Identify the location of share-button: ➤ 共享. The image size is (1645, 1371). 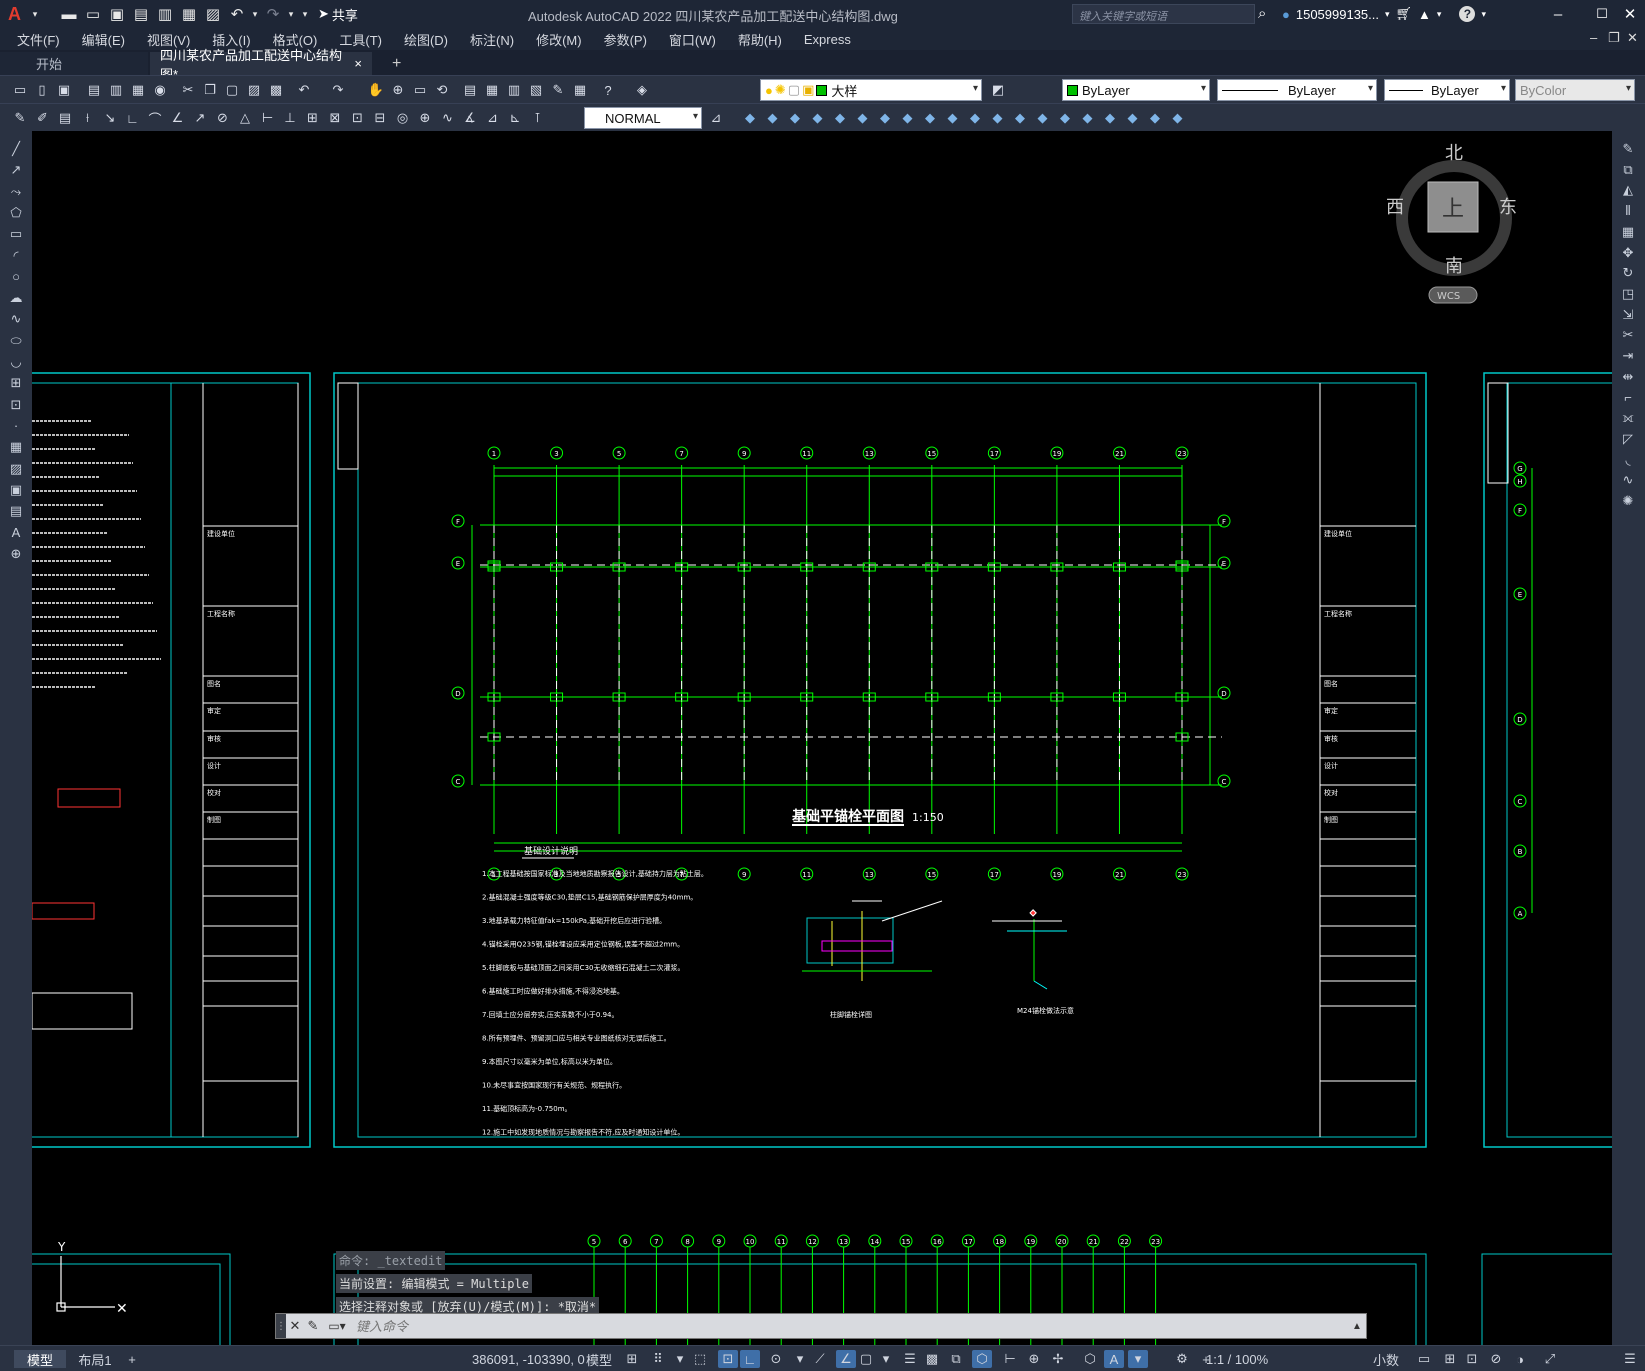
(338, 14).